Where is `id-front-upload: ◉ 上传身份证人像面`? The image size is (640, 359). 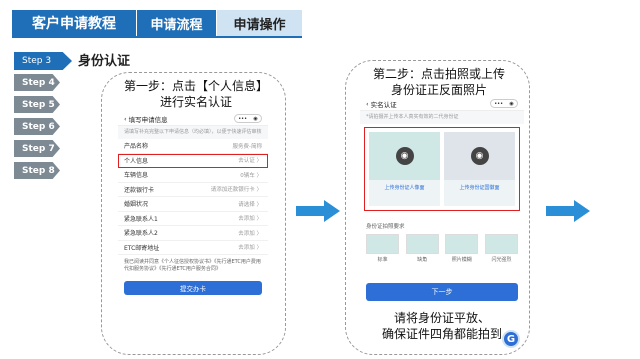
id-front-upload: ◉ 上传身份证人像面 is located at coordinates (404, 169).